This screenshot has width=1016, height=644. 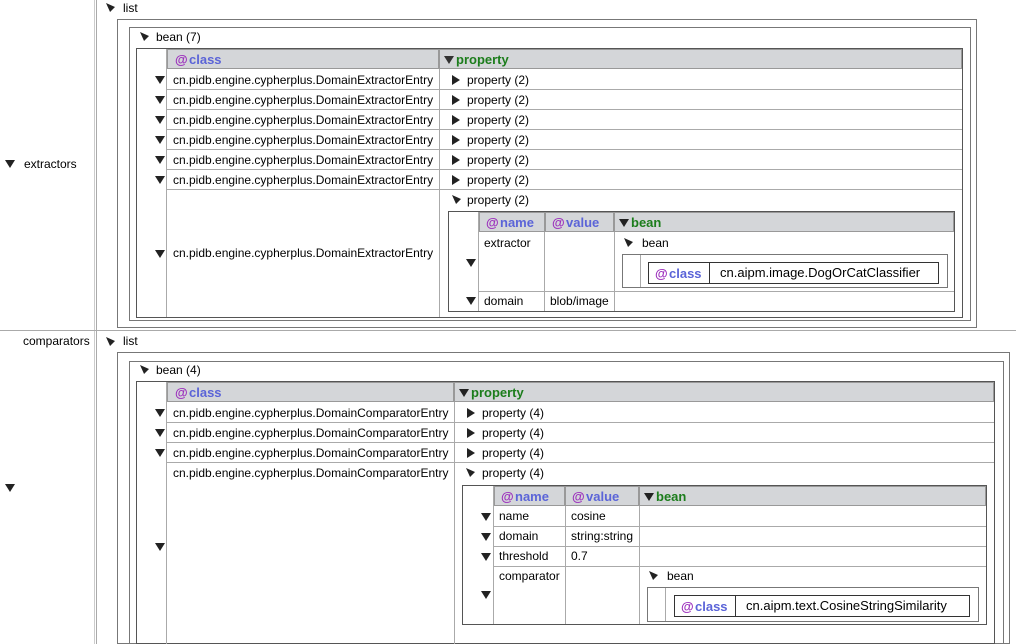 What do you see at coordinates (178, 370) in the screenshot?
I see `comparators-bean-label: bean (4)` at bounding box center [178, 370].